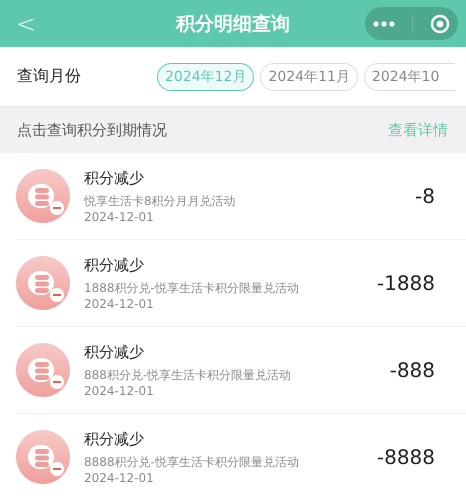  Describe the element at coordinates (409, 76) in the screenshot. I see `month-chip: 2024年10` at that location.